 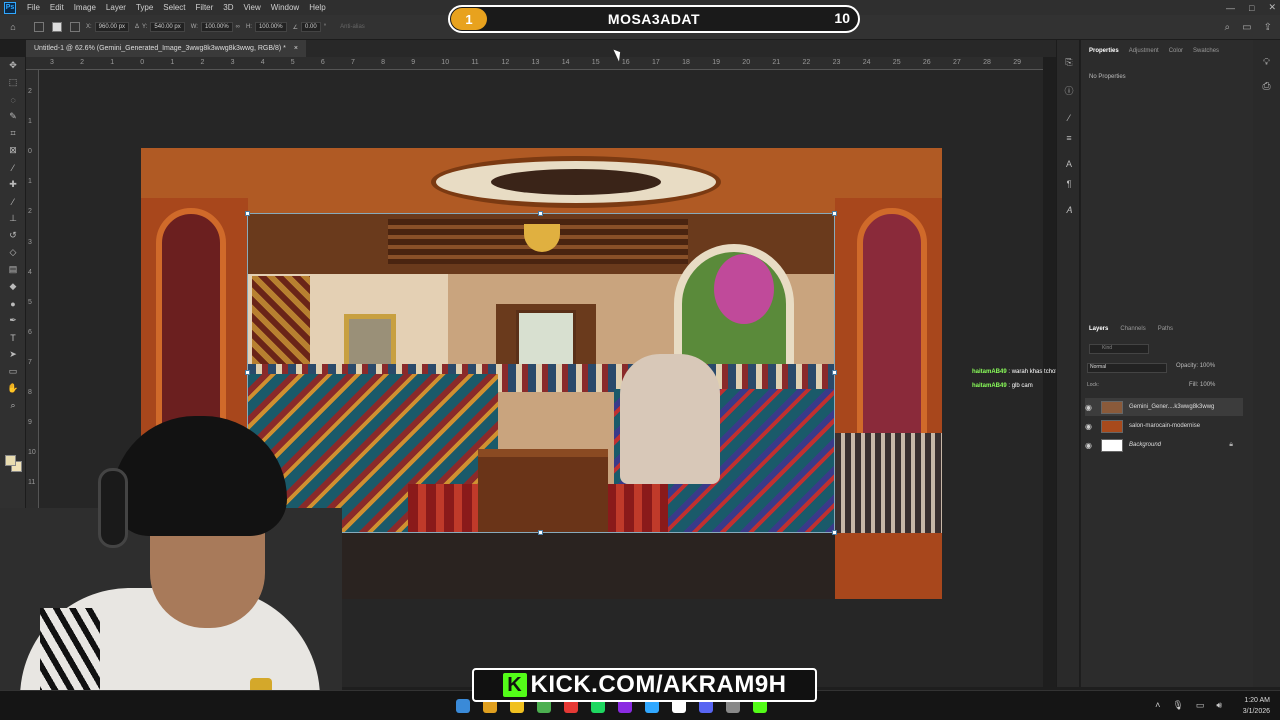 I want to click on paragraph-icon: ¶, so click(x=1069, y=184).